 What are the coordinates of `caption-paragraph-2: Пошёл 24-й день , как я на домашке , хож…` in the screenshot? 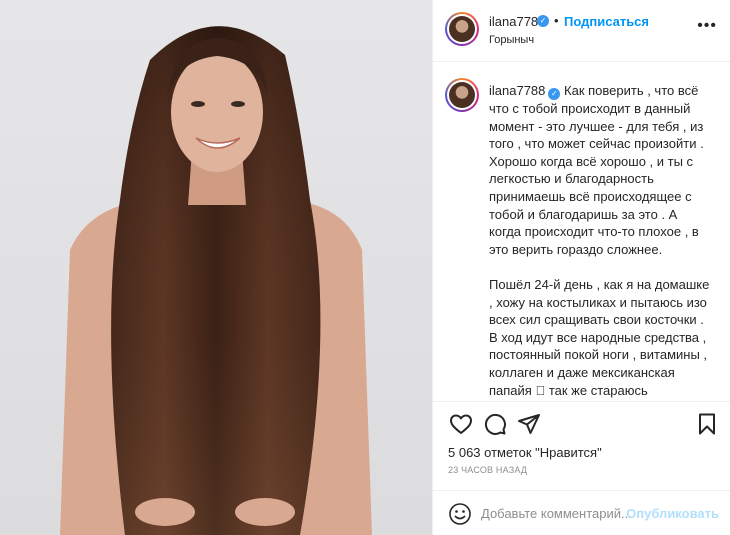 It's located at (599, 338).